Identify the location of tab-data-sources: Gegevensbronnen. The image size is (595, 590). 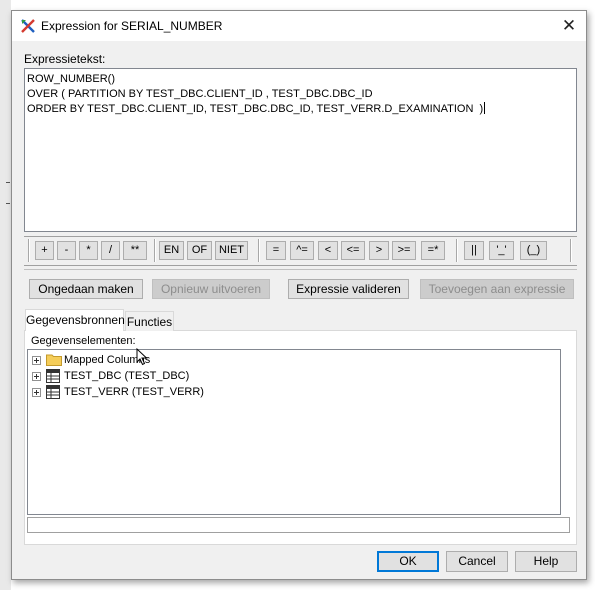
(75, 320).